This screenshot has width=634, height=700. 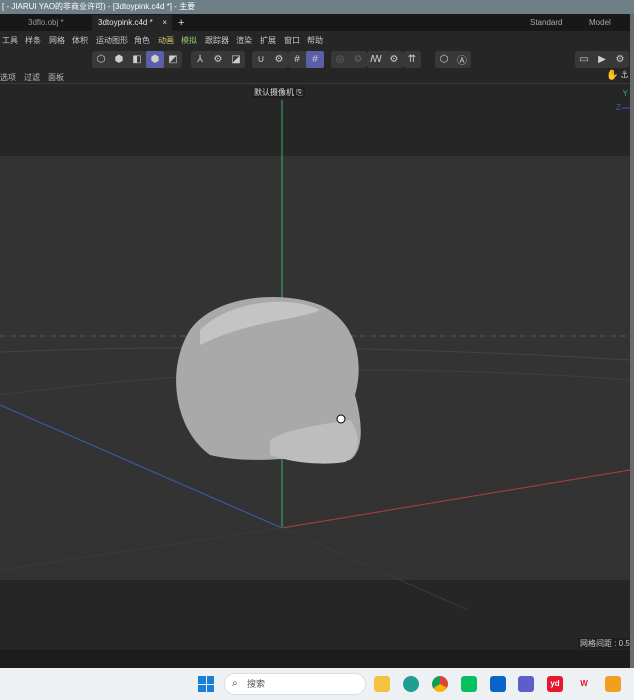 I want to click on polygons-mode-icon: ◧, so click(x=137, y=59).